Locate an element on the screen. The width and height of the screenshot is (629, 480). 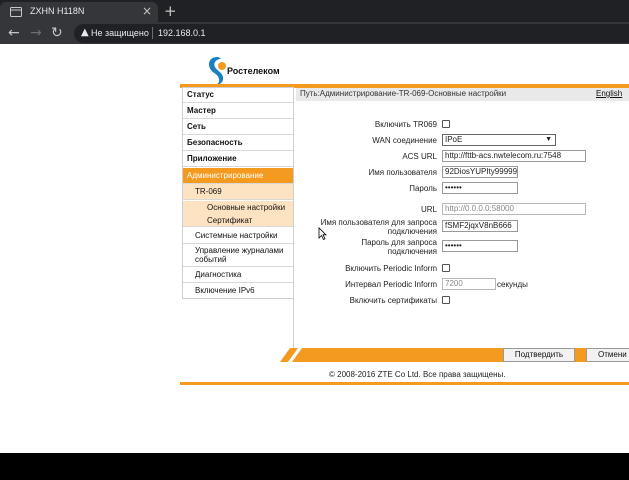
acs-url-input: http://fttb-acs.nwtelecom.ru:7548 is located at coordinates (514, 156).